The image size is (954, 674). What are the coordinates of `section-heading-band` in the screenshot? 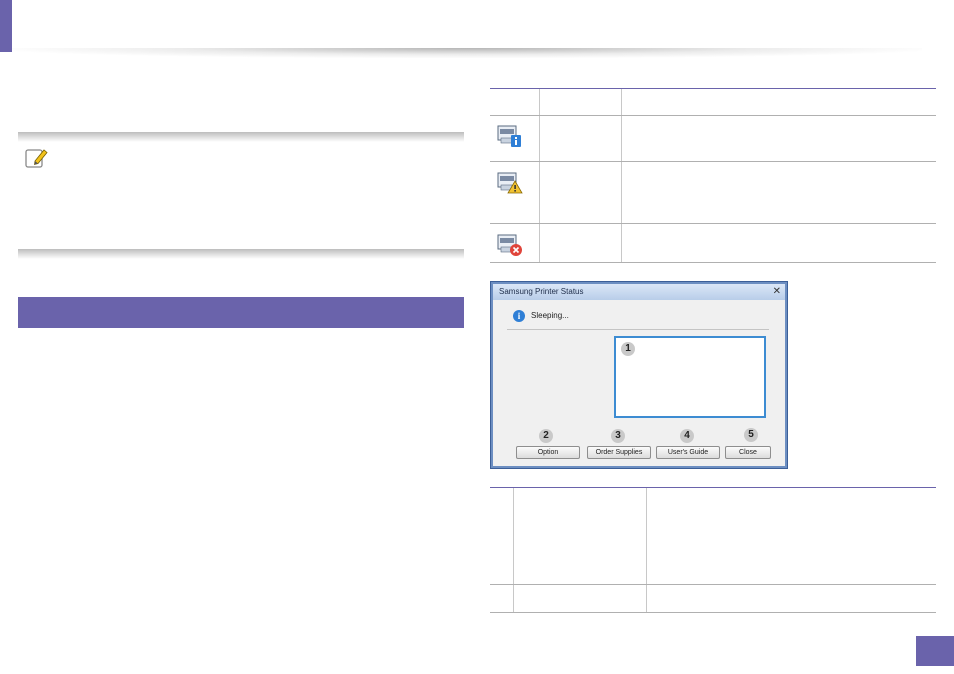 It's located at (241, 312).